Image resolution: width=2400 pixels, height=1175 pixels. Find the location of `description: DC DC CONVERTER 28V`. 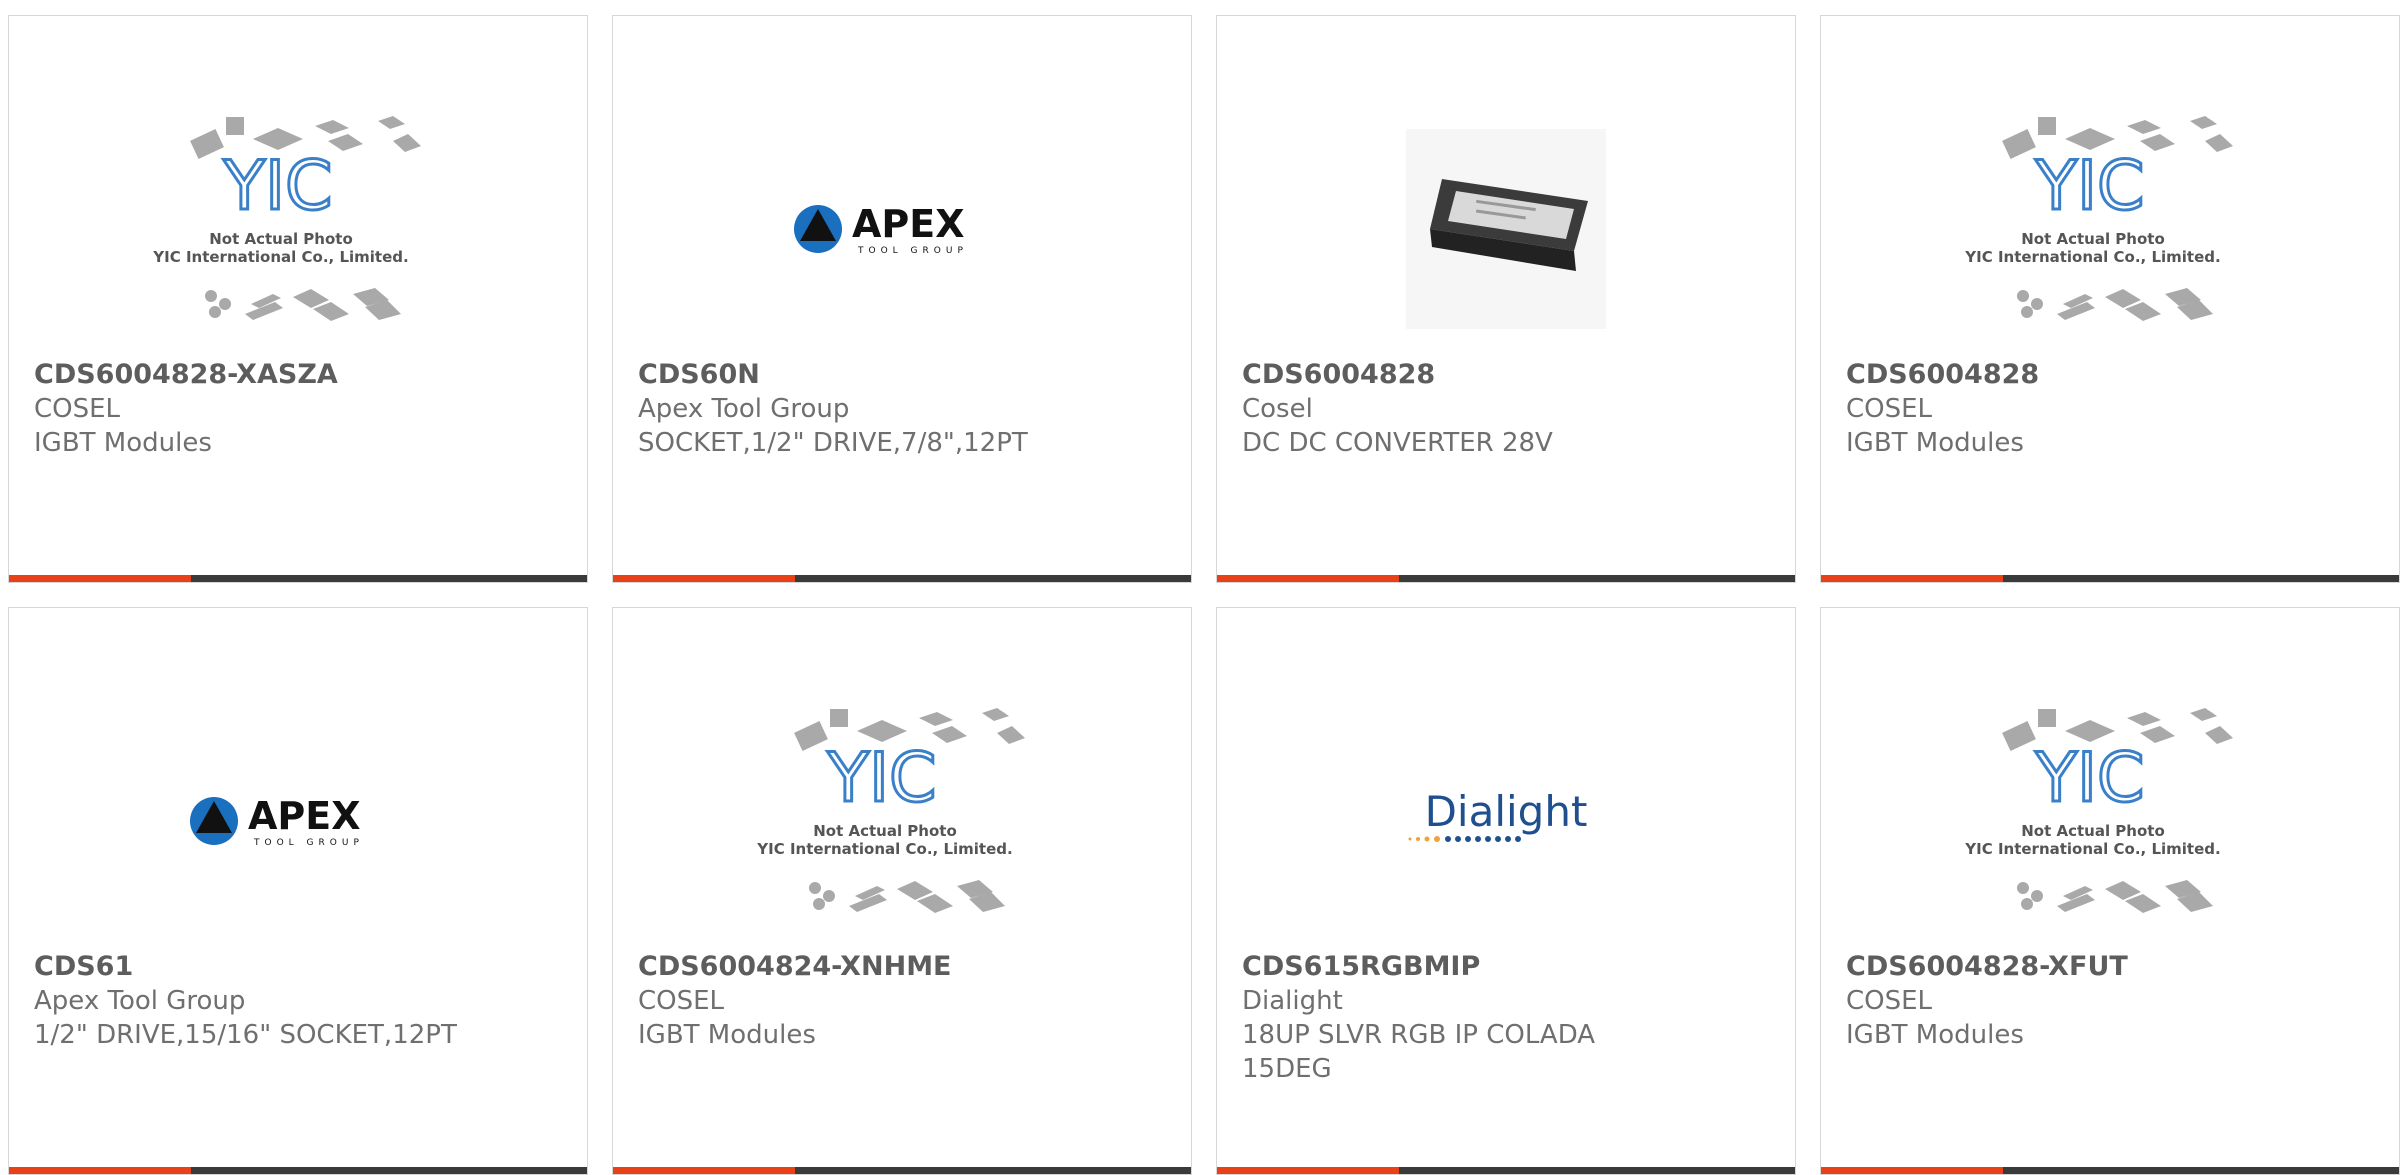

description: DC DC CONVERTER 28V is located at coordinates (1397, 443).